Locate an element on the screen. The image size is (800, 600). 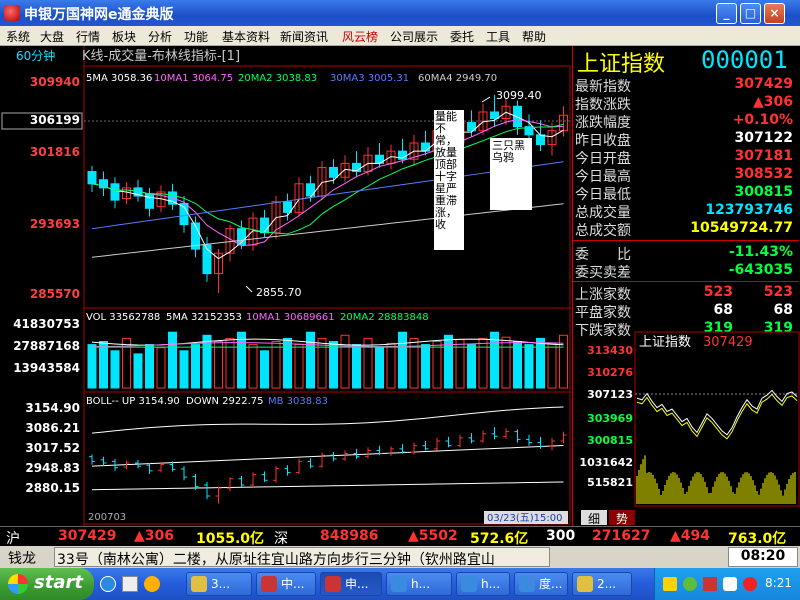
menu-item-0: 系统 is located at coordinates (18, 36).